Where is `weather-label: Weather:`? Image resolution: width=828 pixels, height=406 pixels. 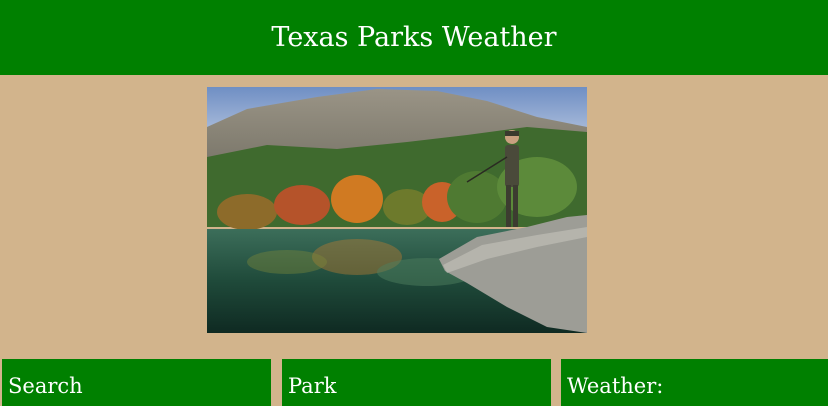 weather-label: Weather: is located at coordinates (615, 386).